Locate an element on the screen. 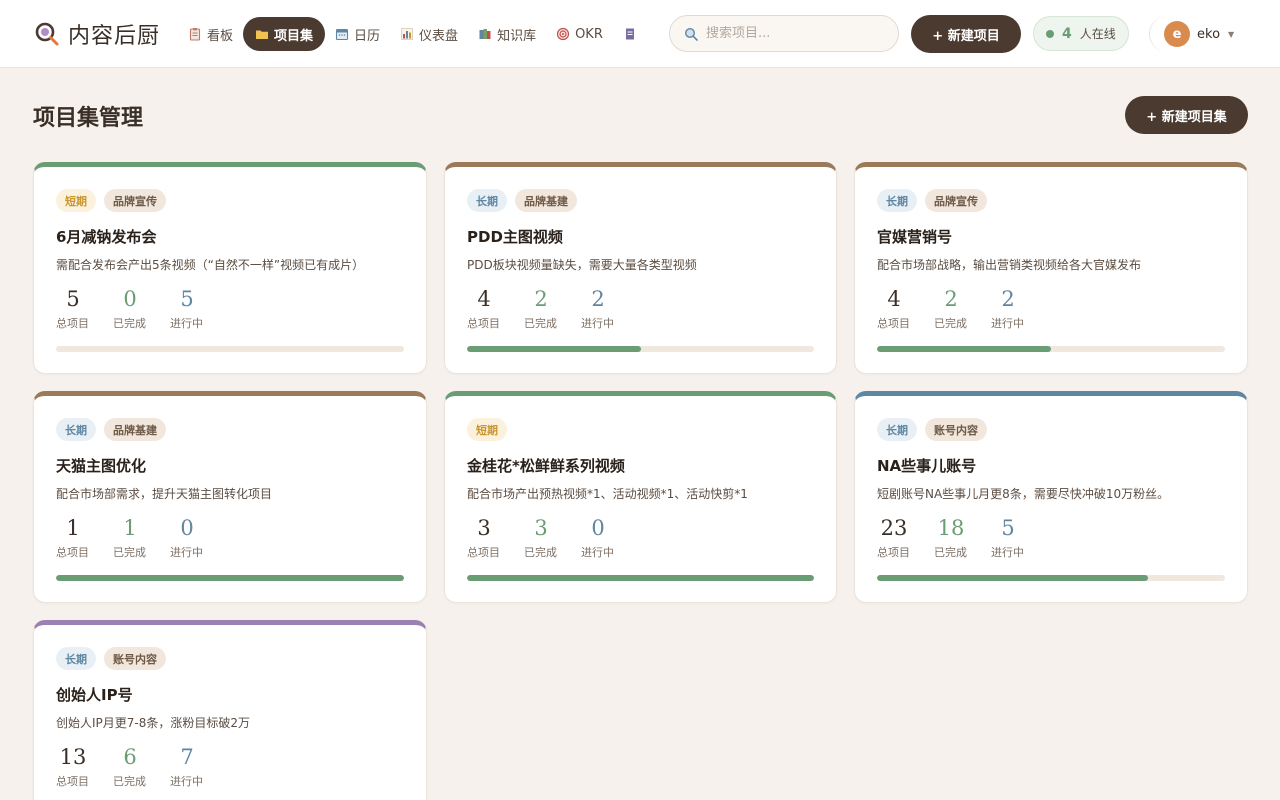 The height and width of the screenshot is (800, 1280). nav-item-label: 日历 is located at coordinates (367, 36).